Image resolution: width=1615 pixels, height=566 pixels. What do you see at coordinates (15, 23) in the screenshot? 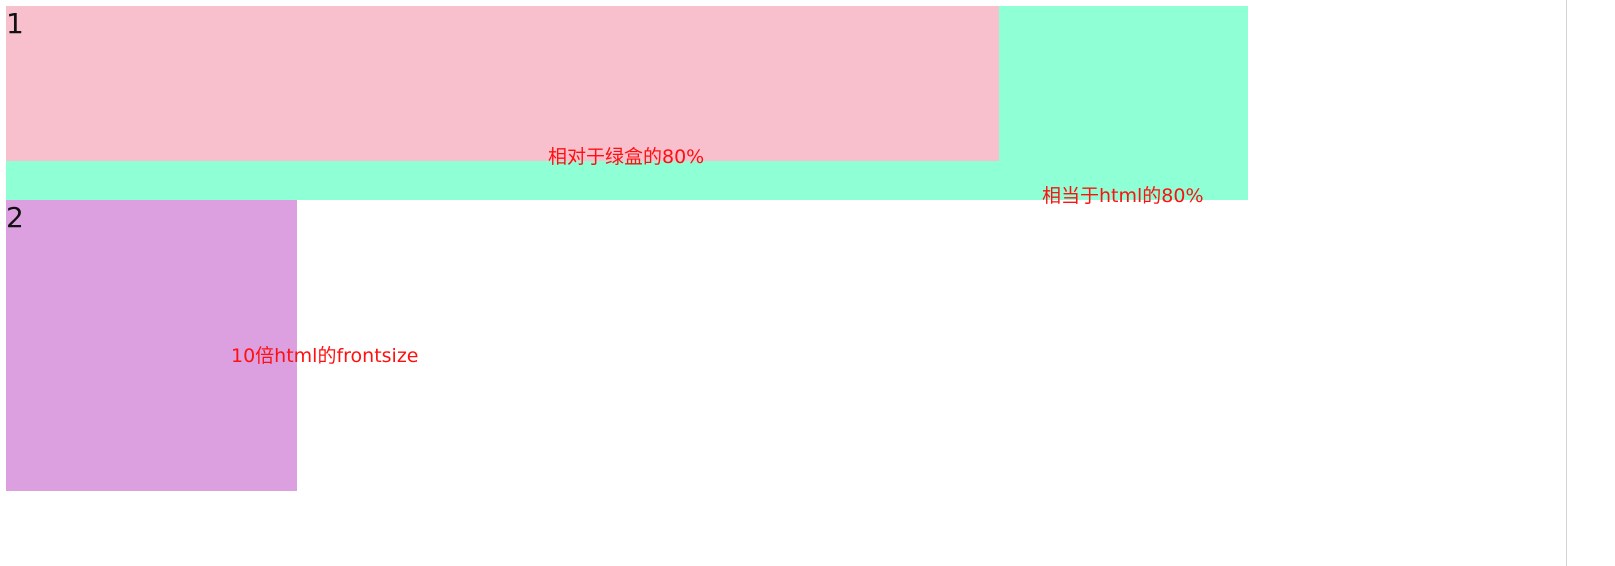
I see `box-1-label: 1` at bounding box center [15, 23].